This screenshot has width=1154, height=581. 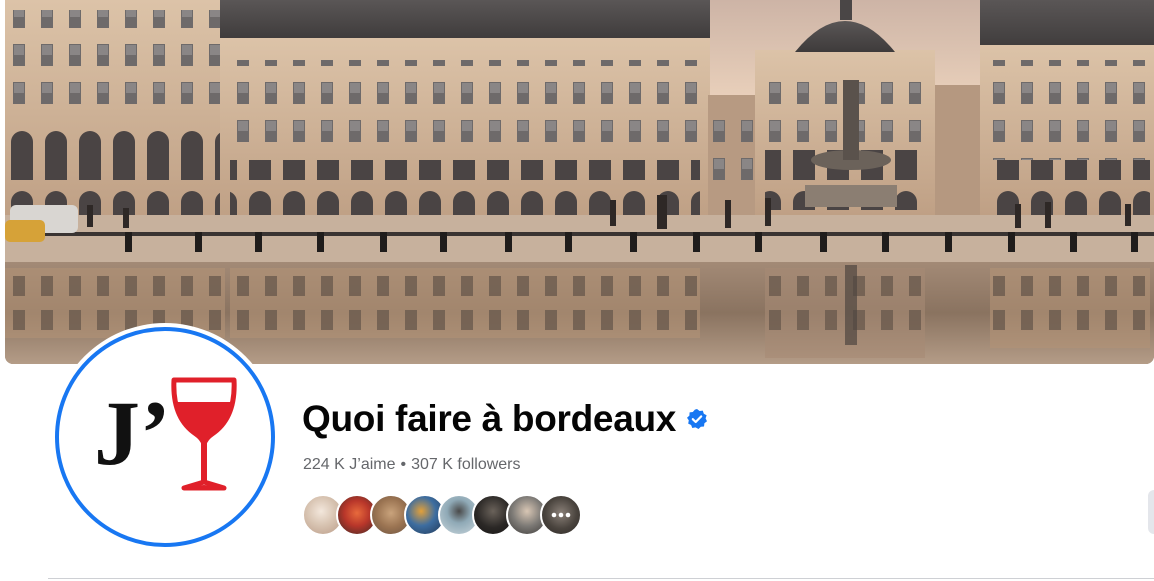 What do you see at coordinates (1151, 512) in the screenshot?
I see `action-button` at bounding box center [1151, 512].